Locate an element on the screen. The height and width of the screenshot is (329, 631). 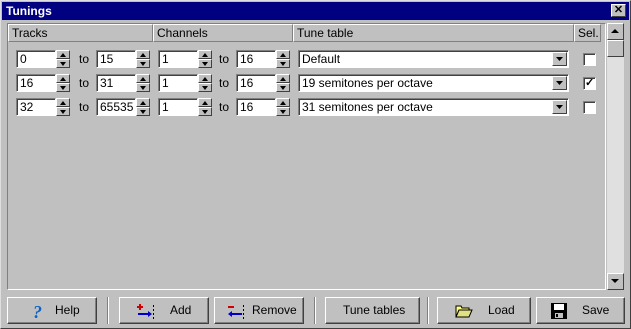
column-header-sel: Sel. is located at coordinates (587, 33).